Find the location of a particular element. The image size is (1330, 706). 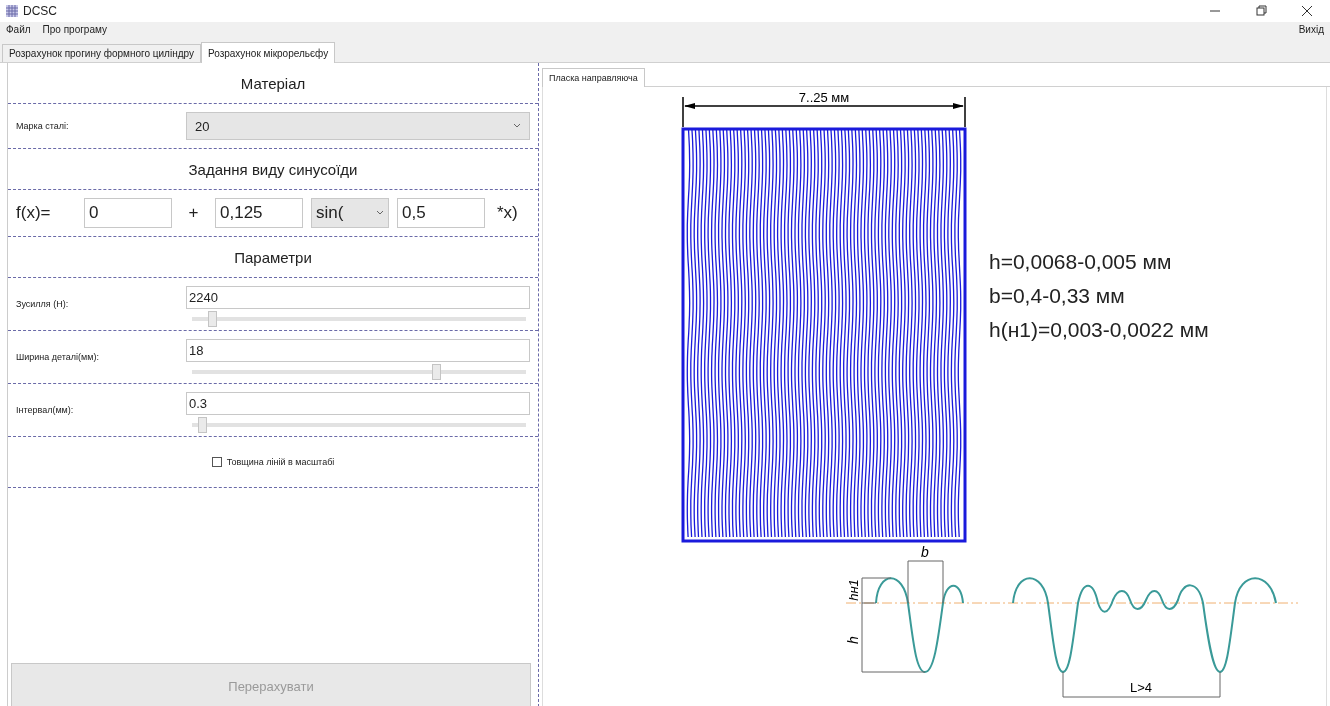

formula-suffix: *x) is located at coordinates (507, 213).